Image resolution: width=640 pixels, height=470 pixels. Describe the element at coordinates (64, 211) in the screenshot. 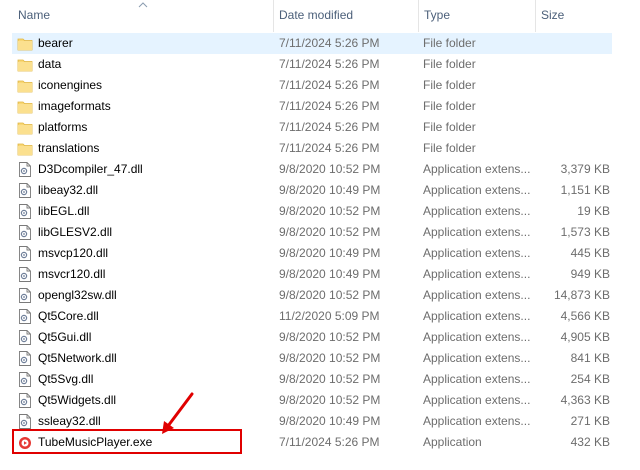

I see `file-name: libEGL.dll` at that location.